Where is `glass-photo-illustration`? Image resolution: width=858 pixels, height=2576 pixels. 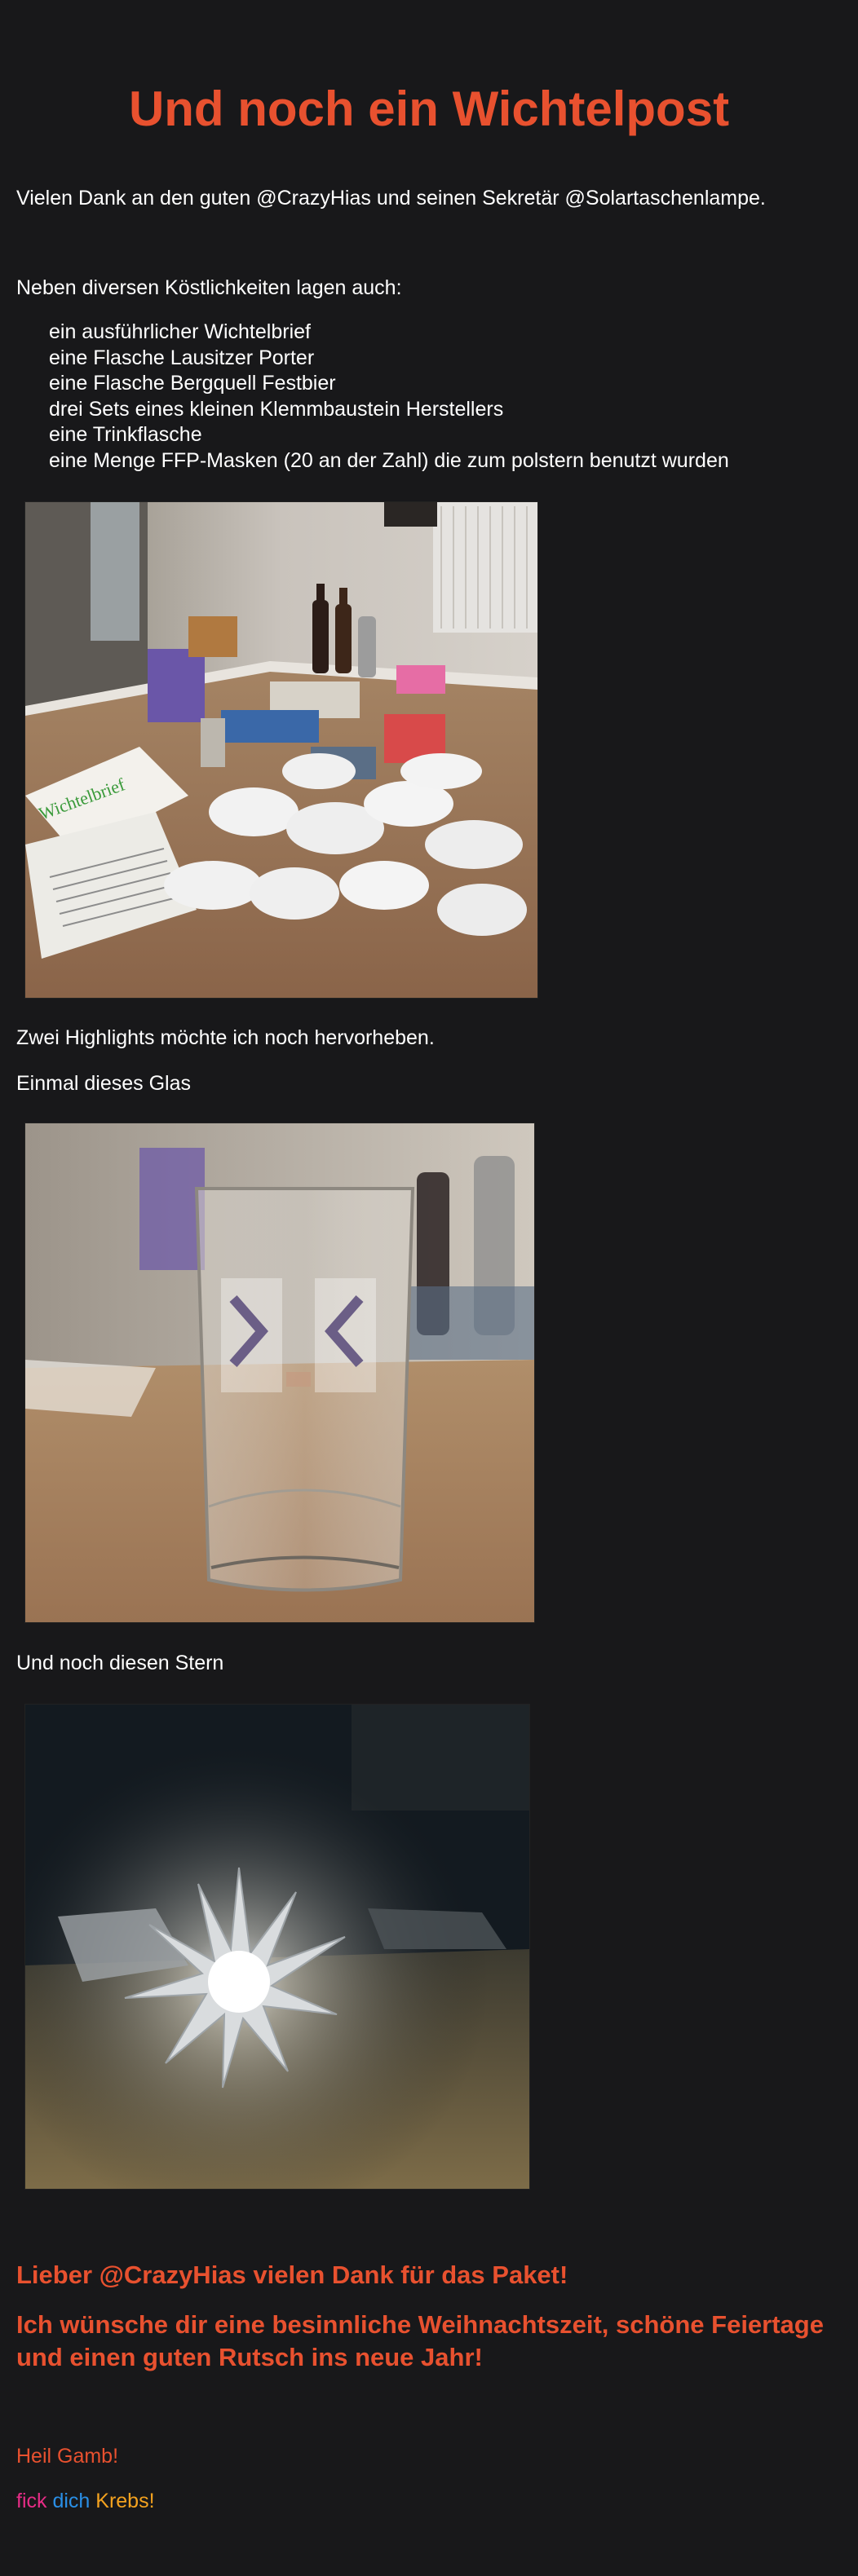
glass-photo-illustration is located at coordinates (279, 1372).